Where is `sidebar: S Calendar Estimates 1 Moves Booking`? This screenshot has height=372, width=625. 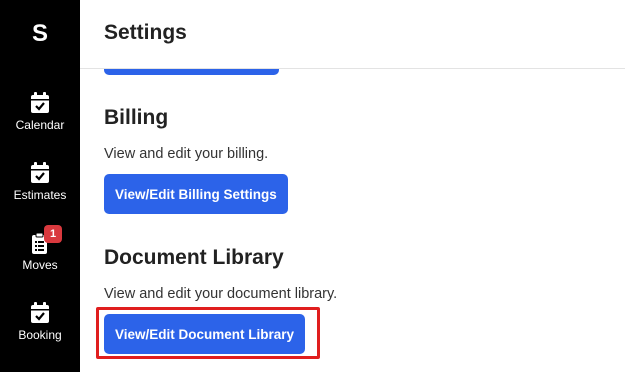 sidebar: S Calendar Estimates 1 Moves Booking is located at coordinates (40, 186).